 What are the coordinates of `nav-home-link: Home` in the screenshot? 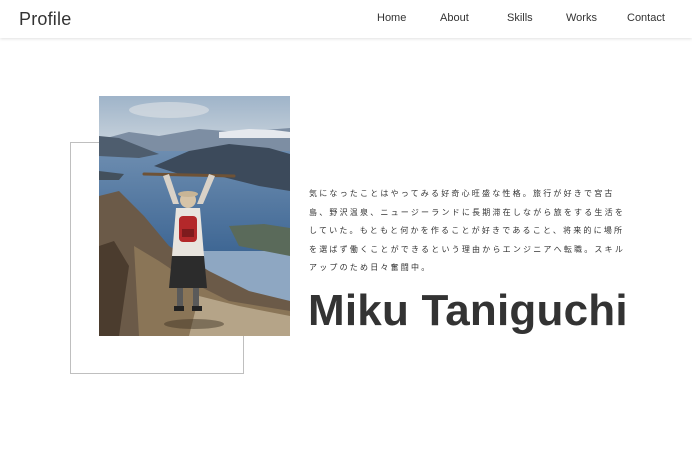 It's located at (391, 18).